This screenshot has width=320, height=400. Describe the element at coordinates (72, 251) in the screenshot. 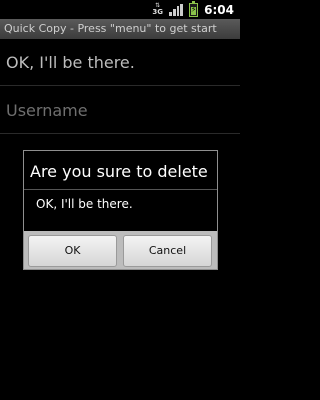

I see `ok-button: OK` at that location.